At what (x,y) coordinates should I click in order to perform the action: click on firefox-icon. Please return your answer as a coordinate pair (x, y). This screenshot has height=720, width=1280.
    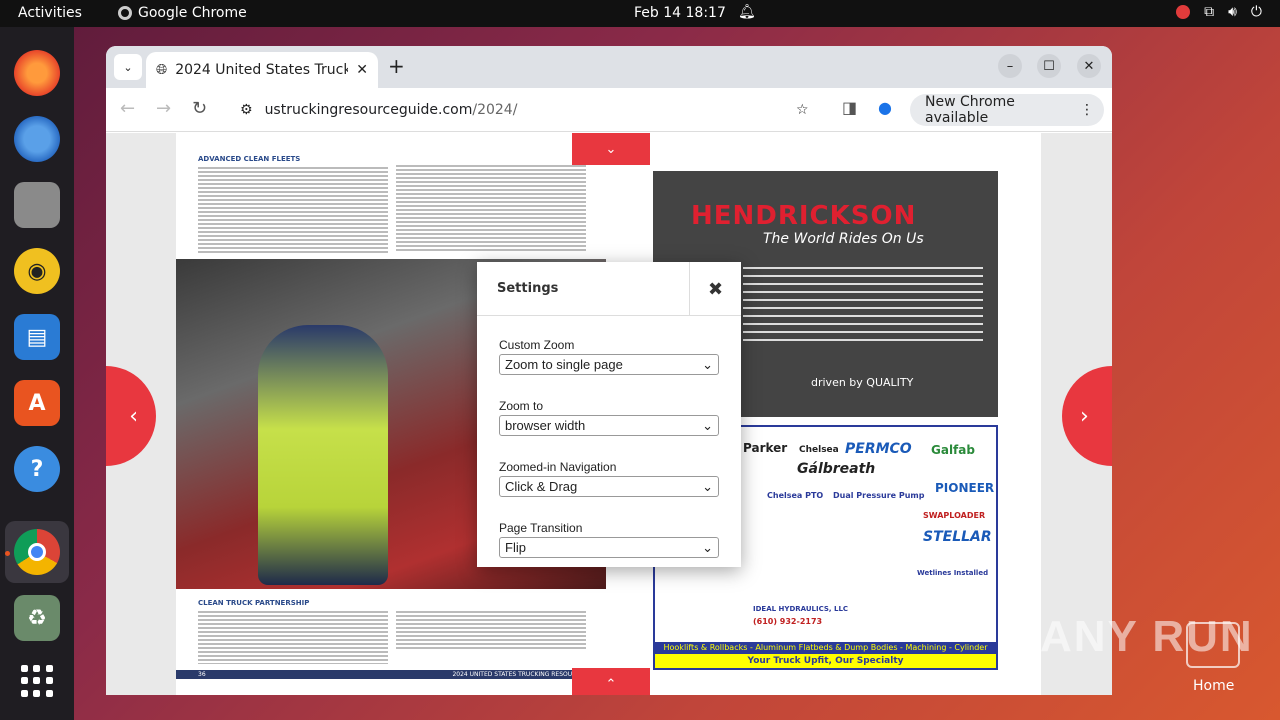
    Looking at the image, I should click on (37, 73).